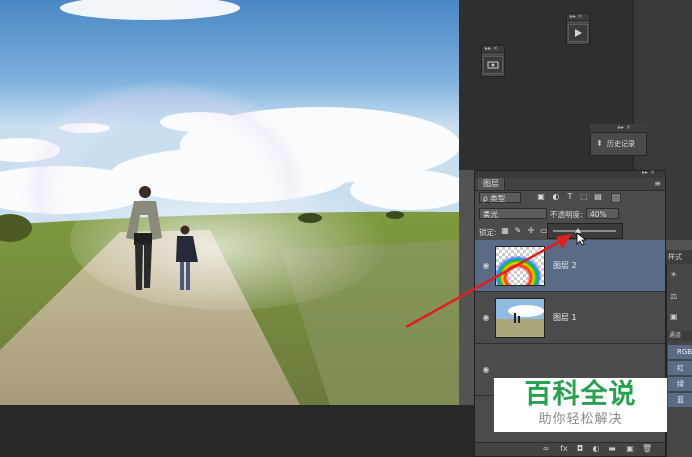  Describe the element at coordinates (237, 431) in the screenshot. I see `canvas-bottom-area` at that location.